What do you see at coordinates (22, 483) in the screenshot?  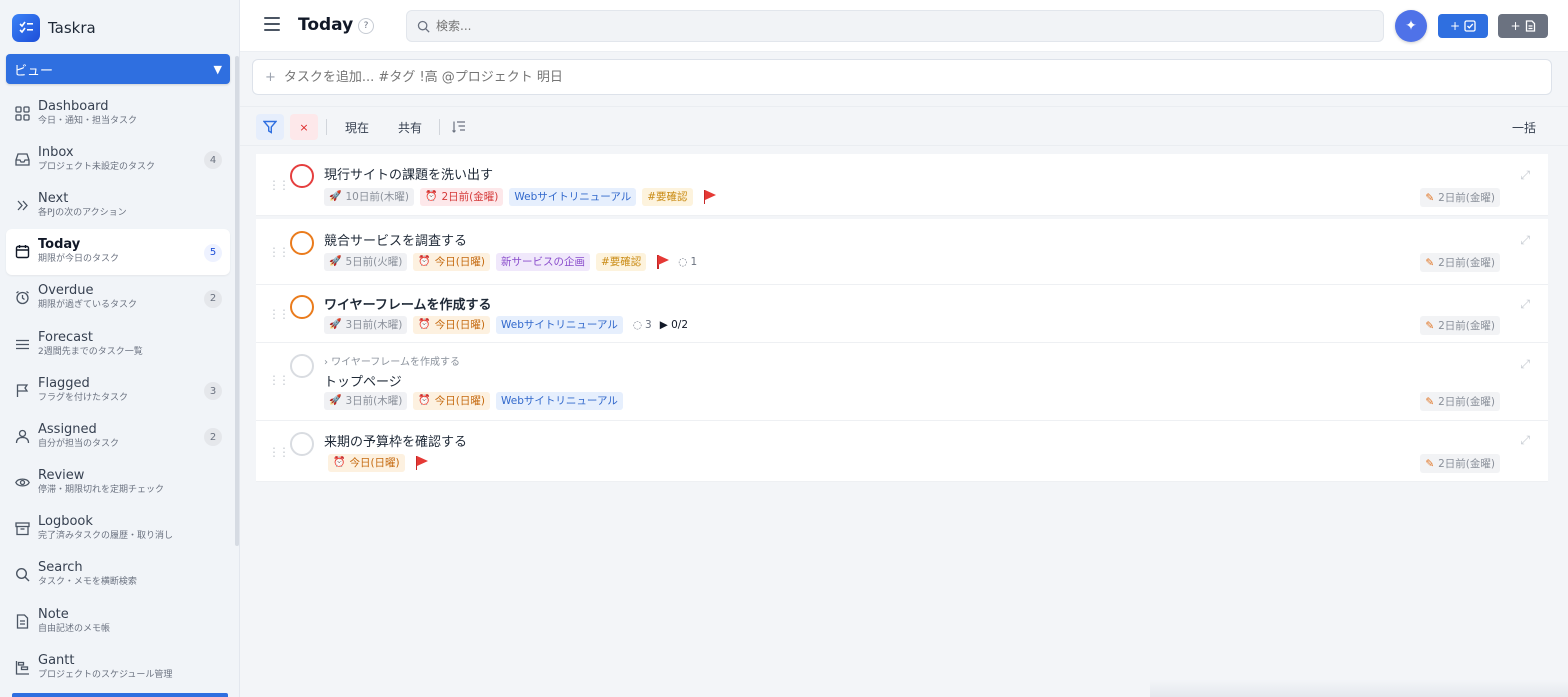 I see `eye-icon` at bounding box center [22, 483].